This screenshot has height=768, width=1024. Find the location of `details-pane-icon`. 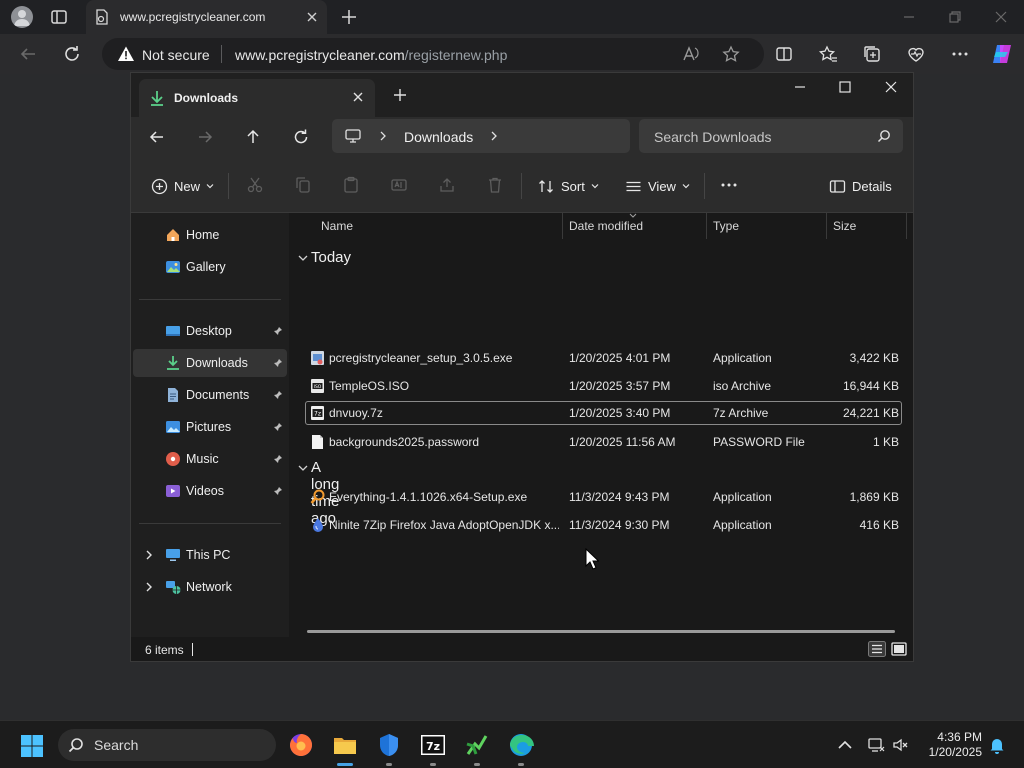

details-pane-icon is located at coordinates (837, 186).